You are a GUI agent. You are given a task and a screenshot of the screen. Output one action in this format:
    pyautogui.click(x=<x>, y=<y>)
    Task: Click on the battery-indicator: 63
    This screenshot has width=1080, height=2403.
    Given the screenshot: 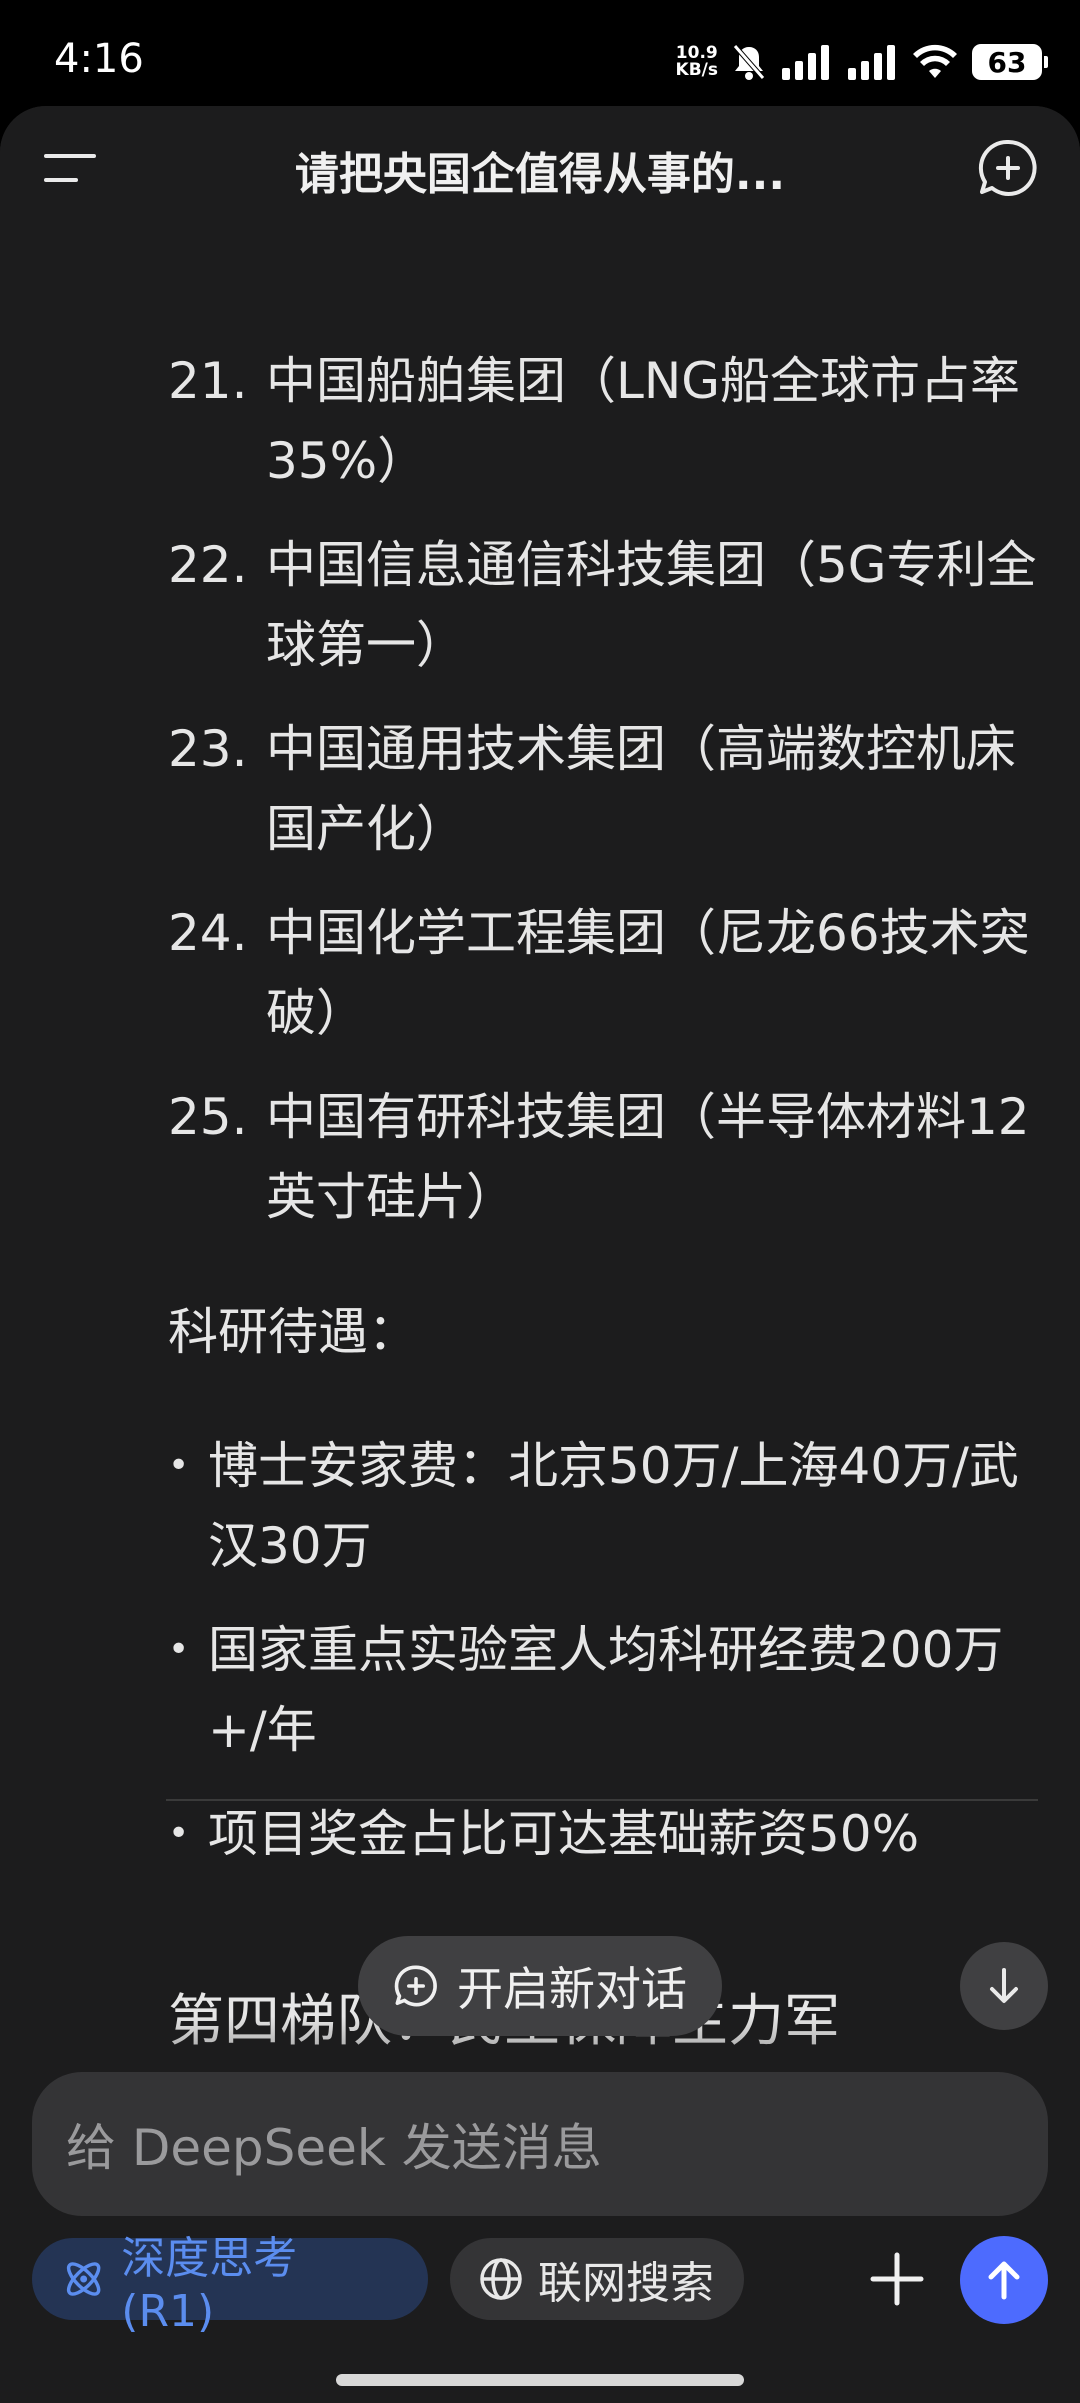 What is the action you would take?
    pyautogui.click(x=1010, y=62)
    